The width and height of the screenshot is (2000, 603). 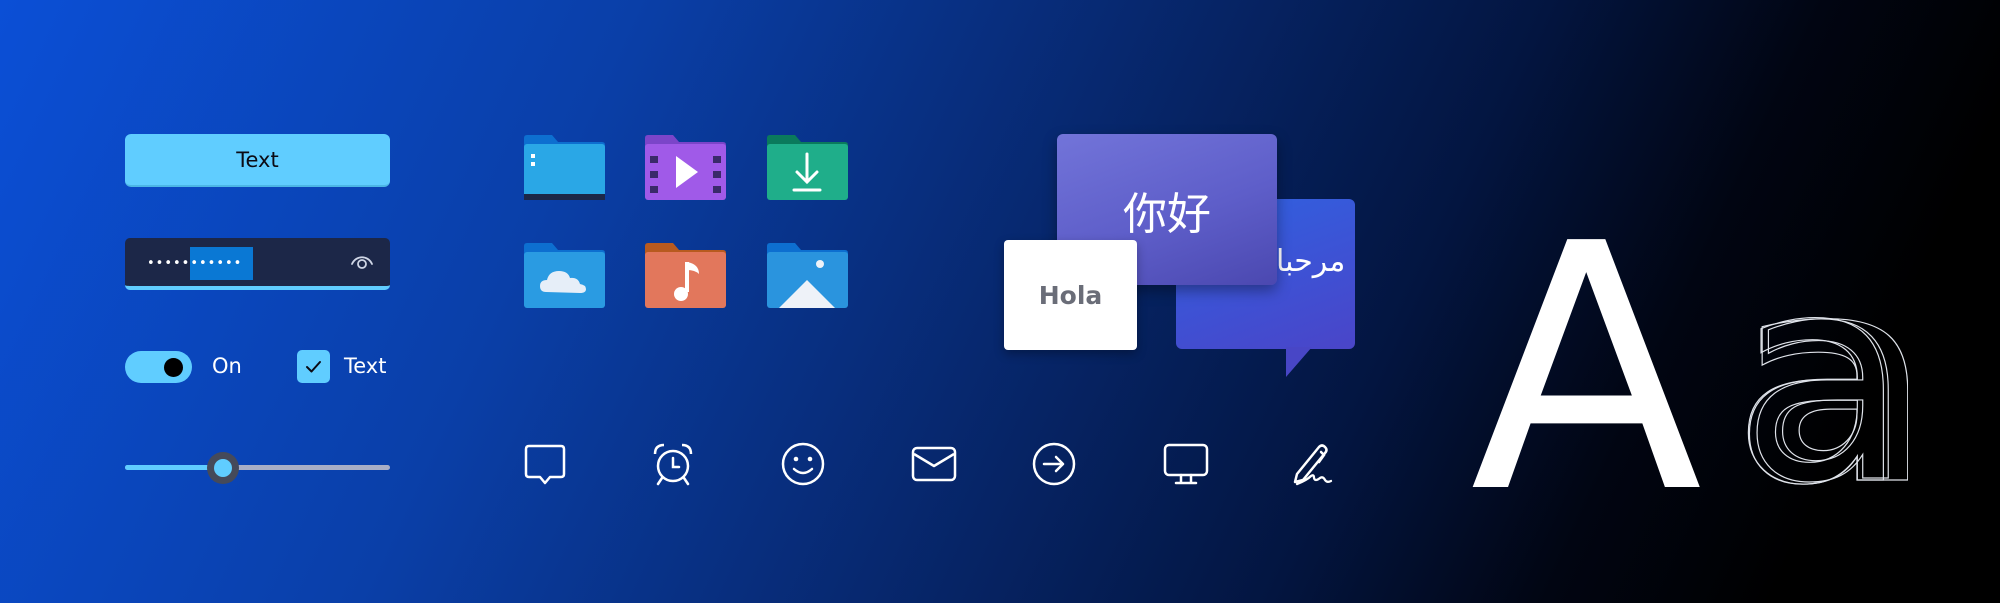 I want to click on uppercase-a-glyph: A, so click(x=1586, y=370).